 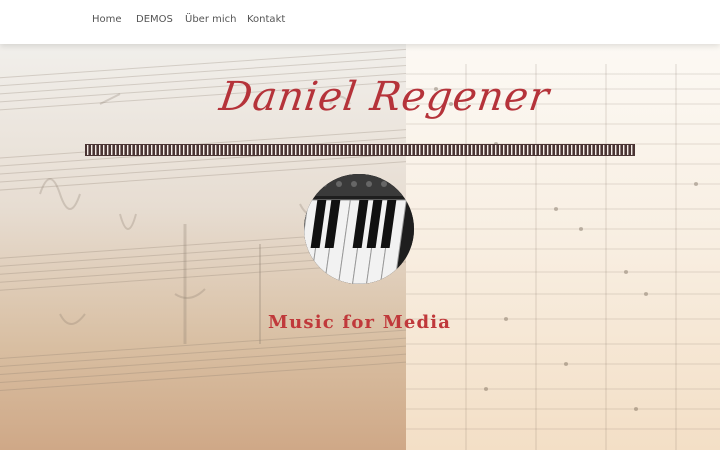 What do you see at coordinates (266, 19) in the screenshot?
I see `nav-item-contact: Kontakt` at bounding box center [266, 19].